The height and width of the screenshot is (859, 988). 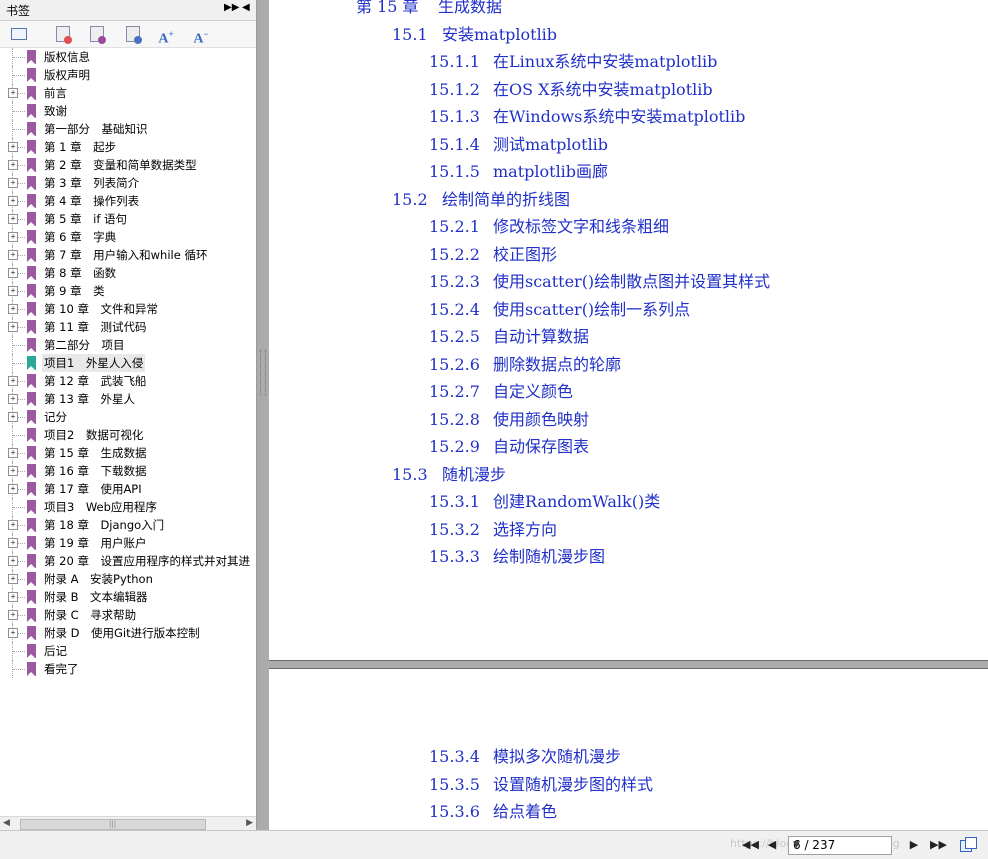 What do you see at coordinates (201, 36) in the screenshot?
I see `decrease-font-icon: A−` at bounding box center [201, 36].